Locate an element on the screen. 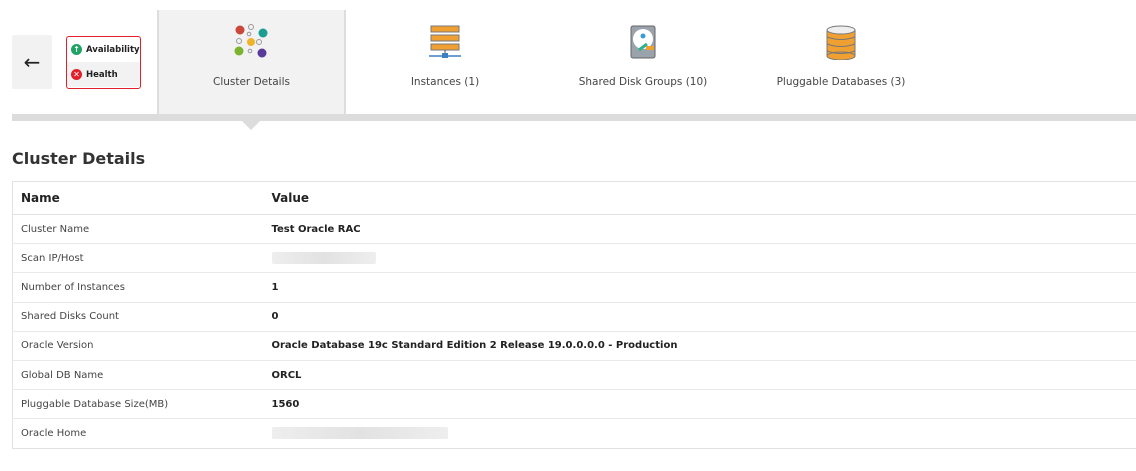  row-name: Cluster Name is located at coordinates (142, 228).